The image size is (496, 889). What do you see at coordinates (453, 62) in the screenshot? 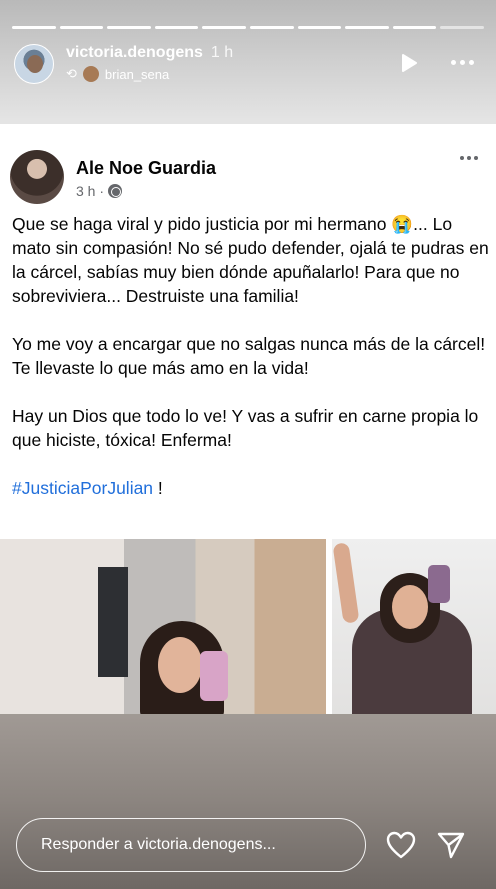
I see `more-icon` at bounding box center [453, 62].